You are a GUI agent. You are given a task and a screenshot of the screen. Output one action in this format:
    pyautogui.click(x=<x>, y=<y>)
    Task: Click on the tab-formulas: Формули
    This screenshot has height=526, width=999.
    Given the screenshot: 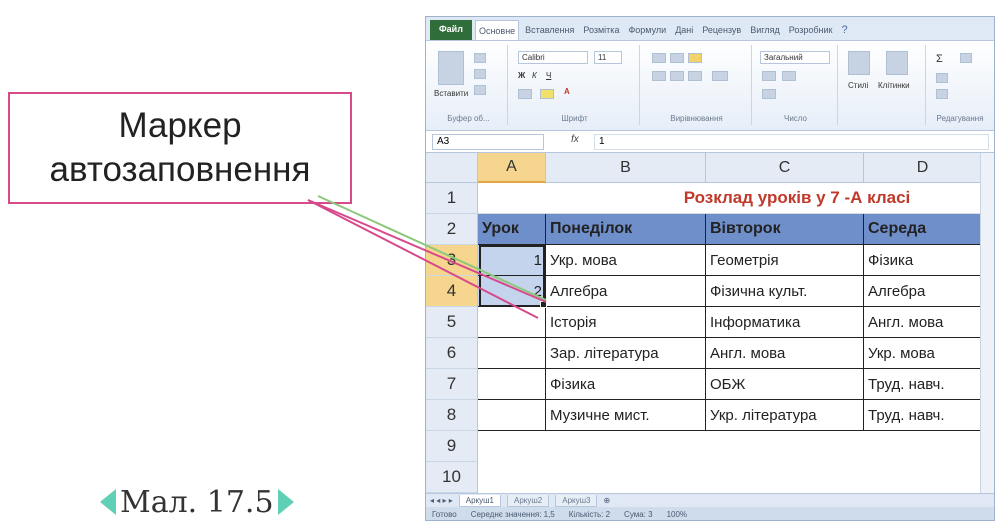 What is the action you would take?
    pyautogui.click(x=647, y=30)
    